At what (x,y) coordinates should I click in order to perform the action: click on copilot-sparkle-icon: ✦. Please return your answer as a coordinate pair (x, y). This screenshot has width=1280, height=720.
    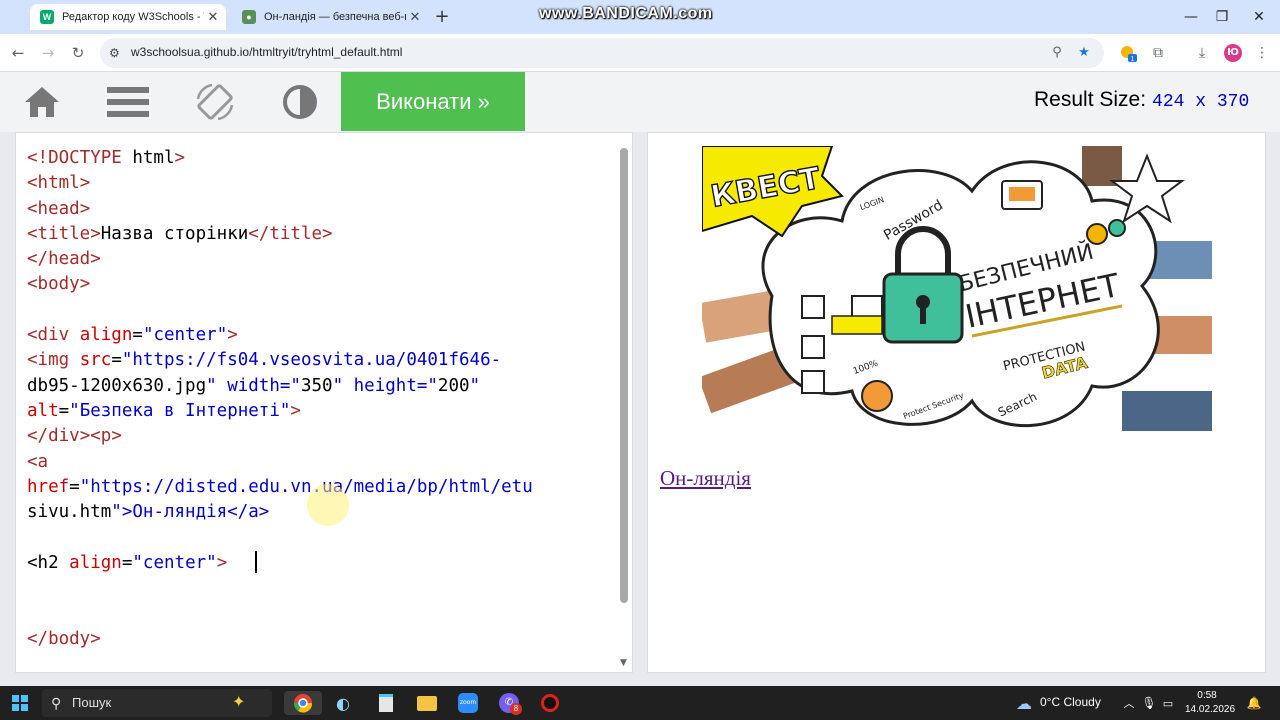
    Looking at the image, I should click on (239, 702).